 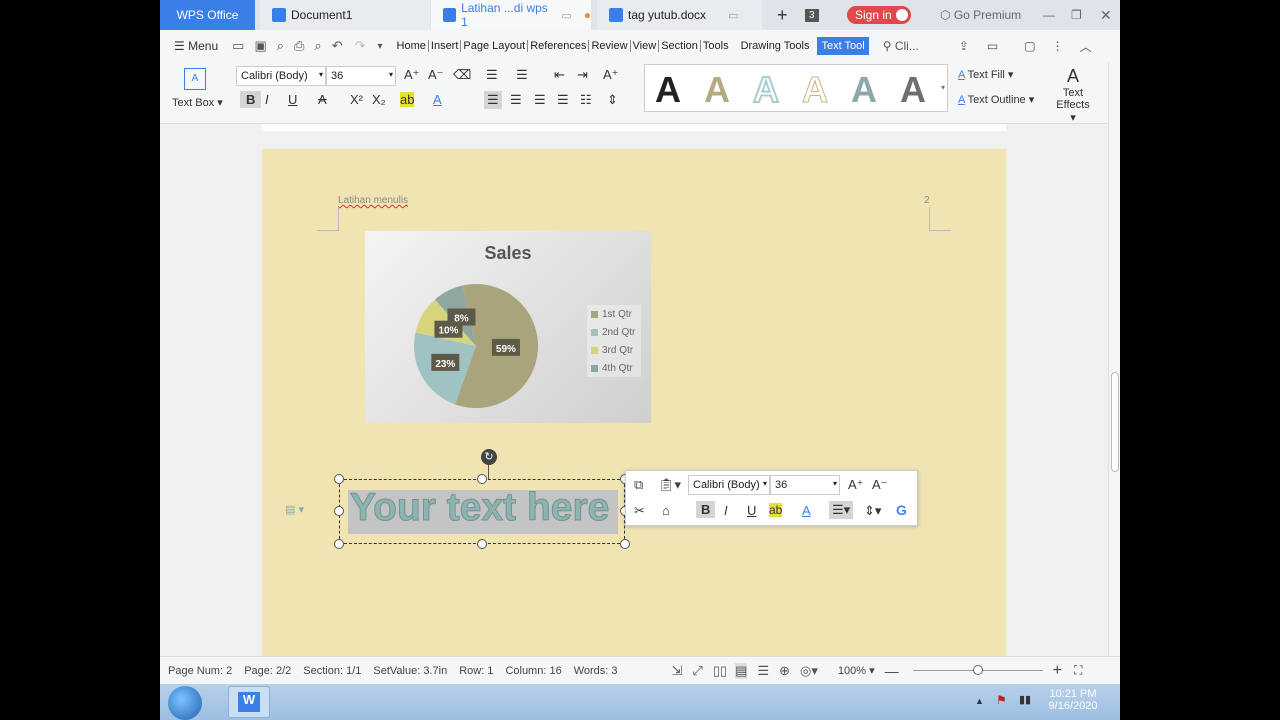 I want to click on new-tab-button: +, so click(x=782, y=15).